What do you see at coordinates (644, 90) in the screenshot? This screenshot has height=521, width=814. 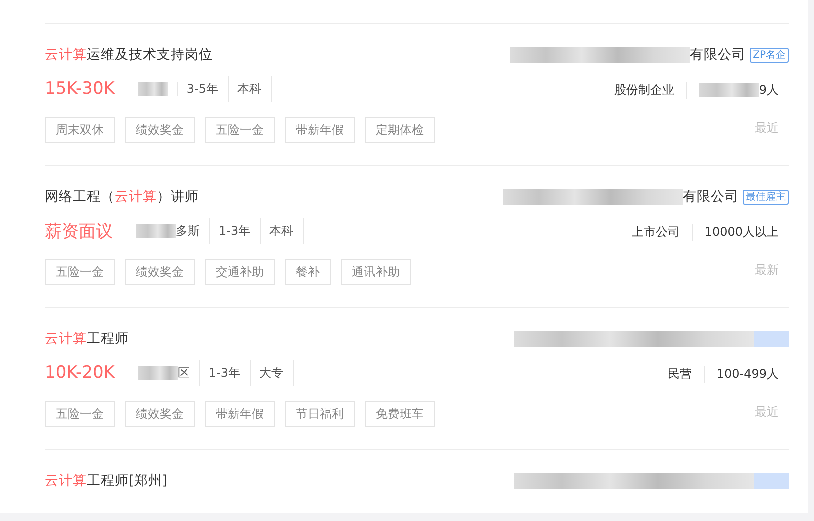 I see `company-info: 股份制企业` at bounding box center [644, 90].